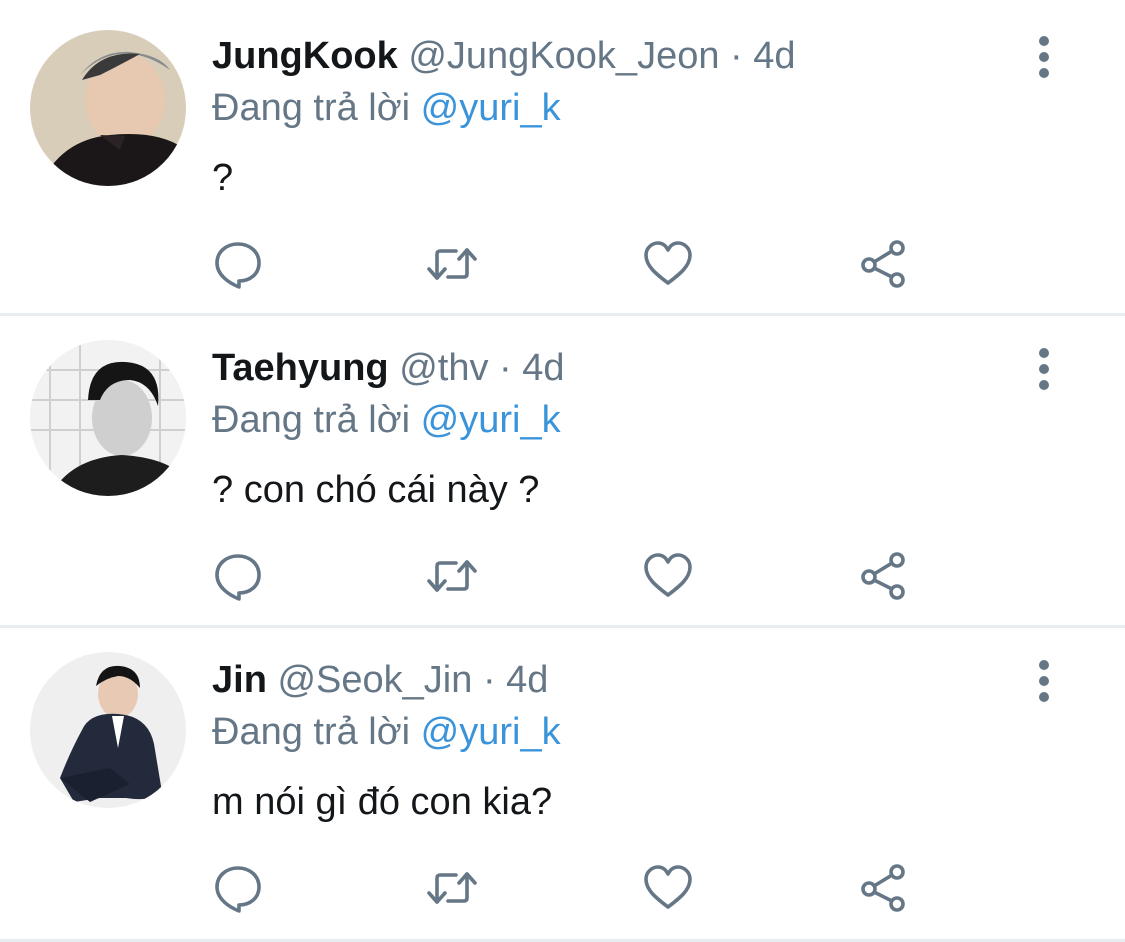  I want to click on user-handle: @thv, so click(443, 368).